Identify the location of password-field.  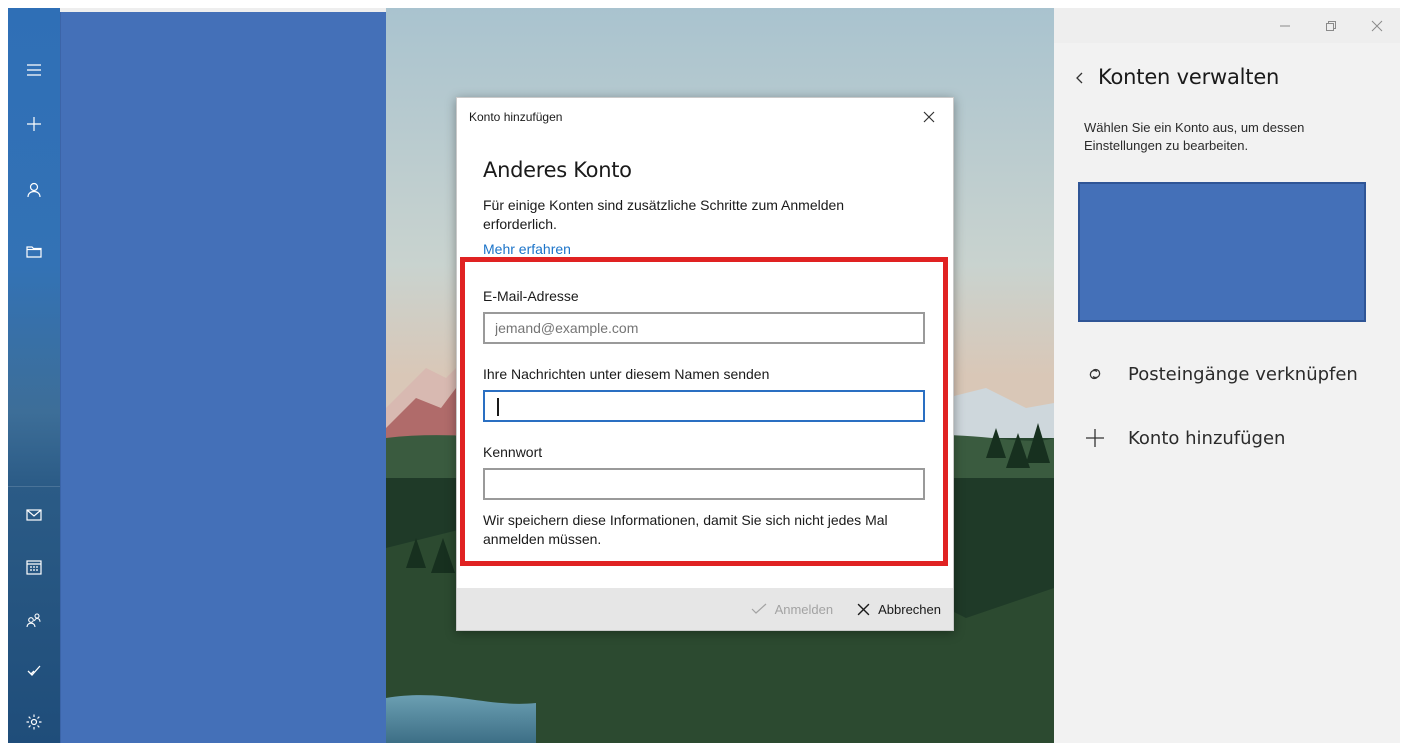
(704, 484).